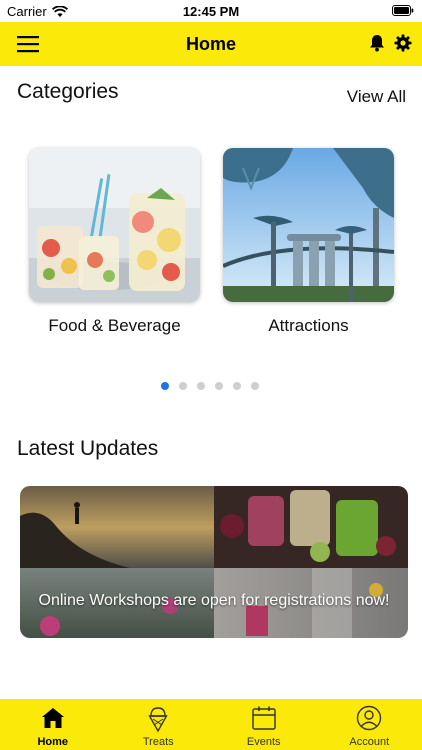  I want to click on top-nav-bar: Home, so click(211, 44).